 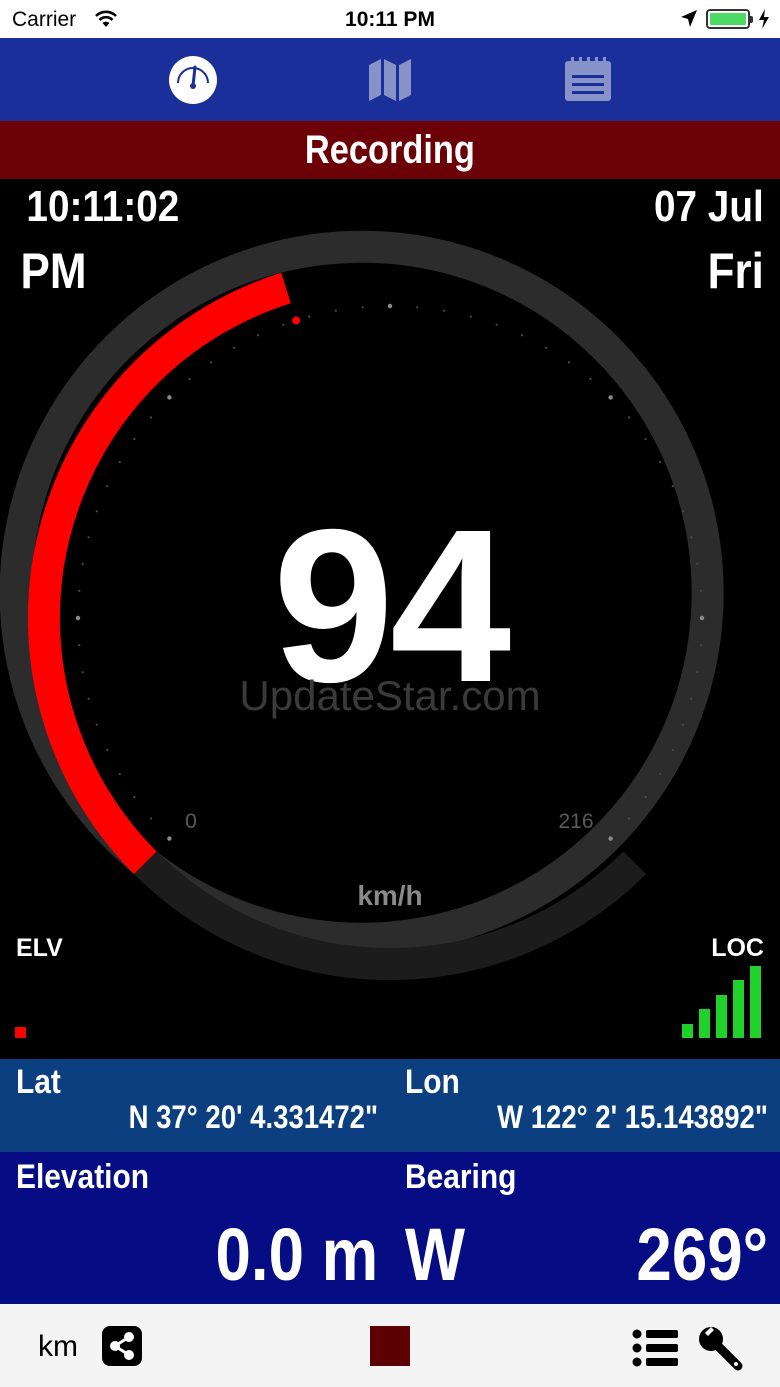 I want to click on longitude-label: Lon, so click(x=432, y=1082).